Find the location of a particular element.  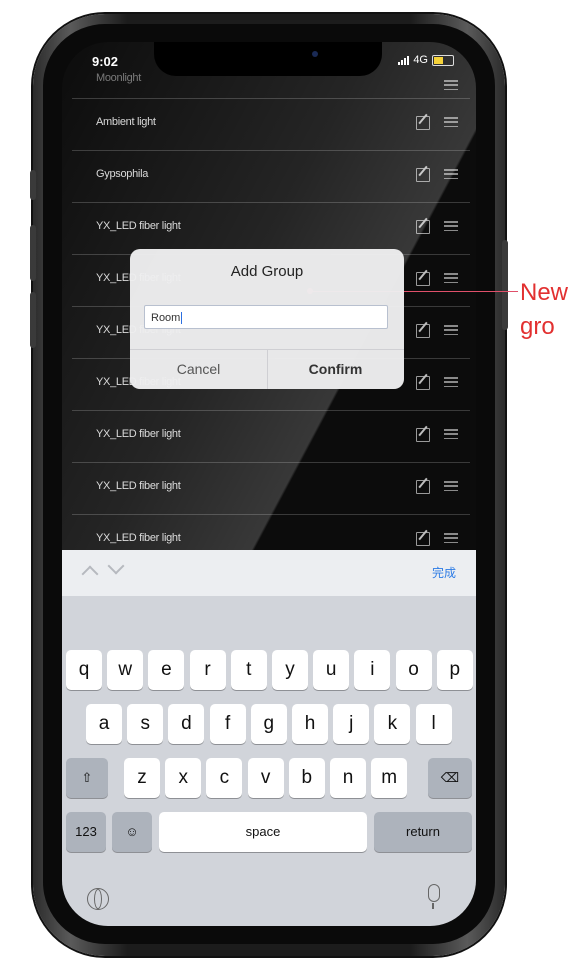

key-e: e is located at coordinates (166, 670).